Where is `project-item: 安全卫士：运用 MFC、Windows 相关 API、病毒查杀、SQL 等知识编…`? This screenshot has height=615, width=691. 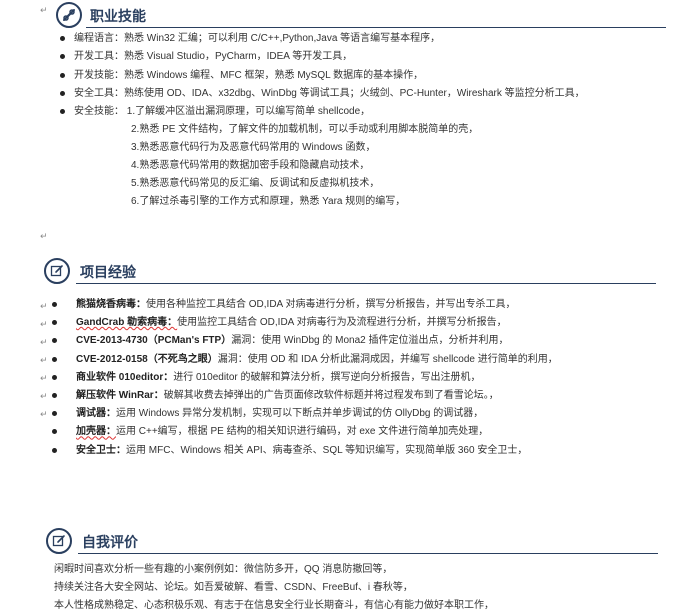 project-item: 安全卫士：运用 MFC、Windows 相关 API、病毒查杀、SQL 等知识编… is located at coordinates (305, 451).